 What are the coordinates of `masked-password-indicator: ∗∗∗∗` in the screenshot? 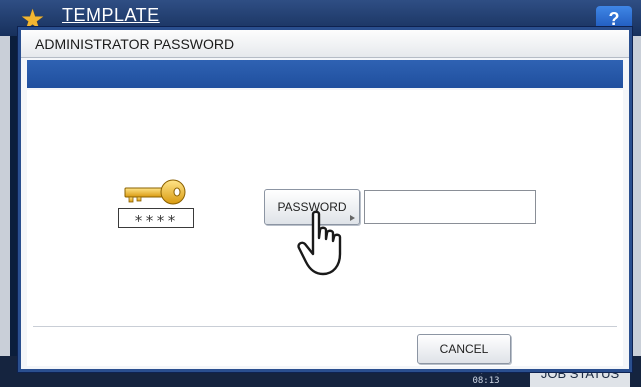 It's located at (156, 218).